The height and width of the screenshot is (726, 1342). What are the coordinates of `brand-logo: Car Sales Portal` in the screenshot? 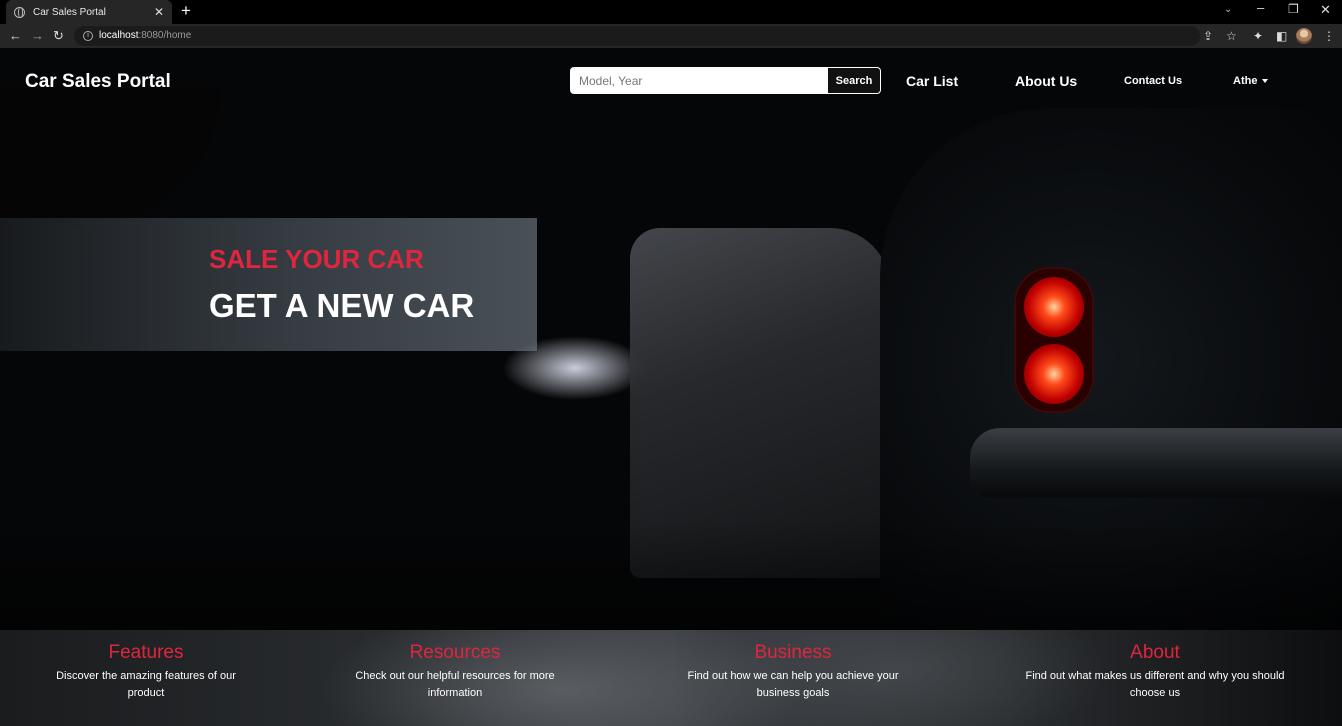 It's located at (98, 82).